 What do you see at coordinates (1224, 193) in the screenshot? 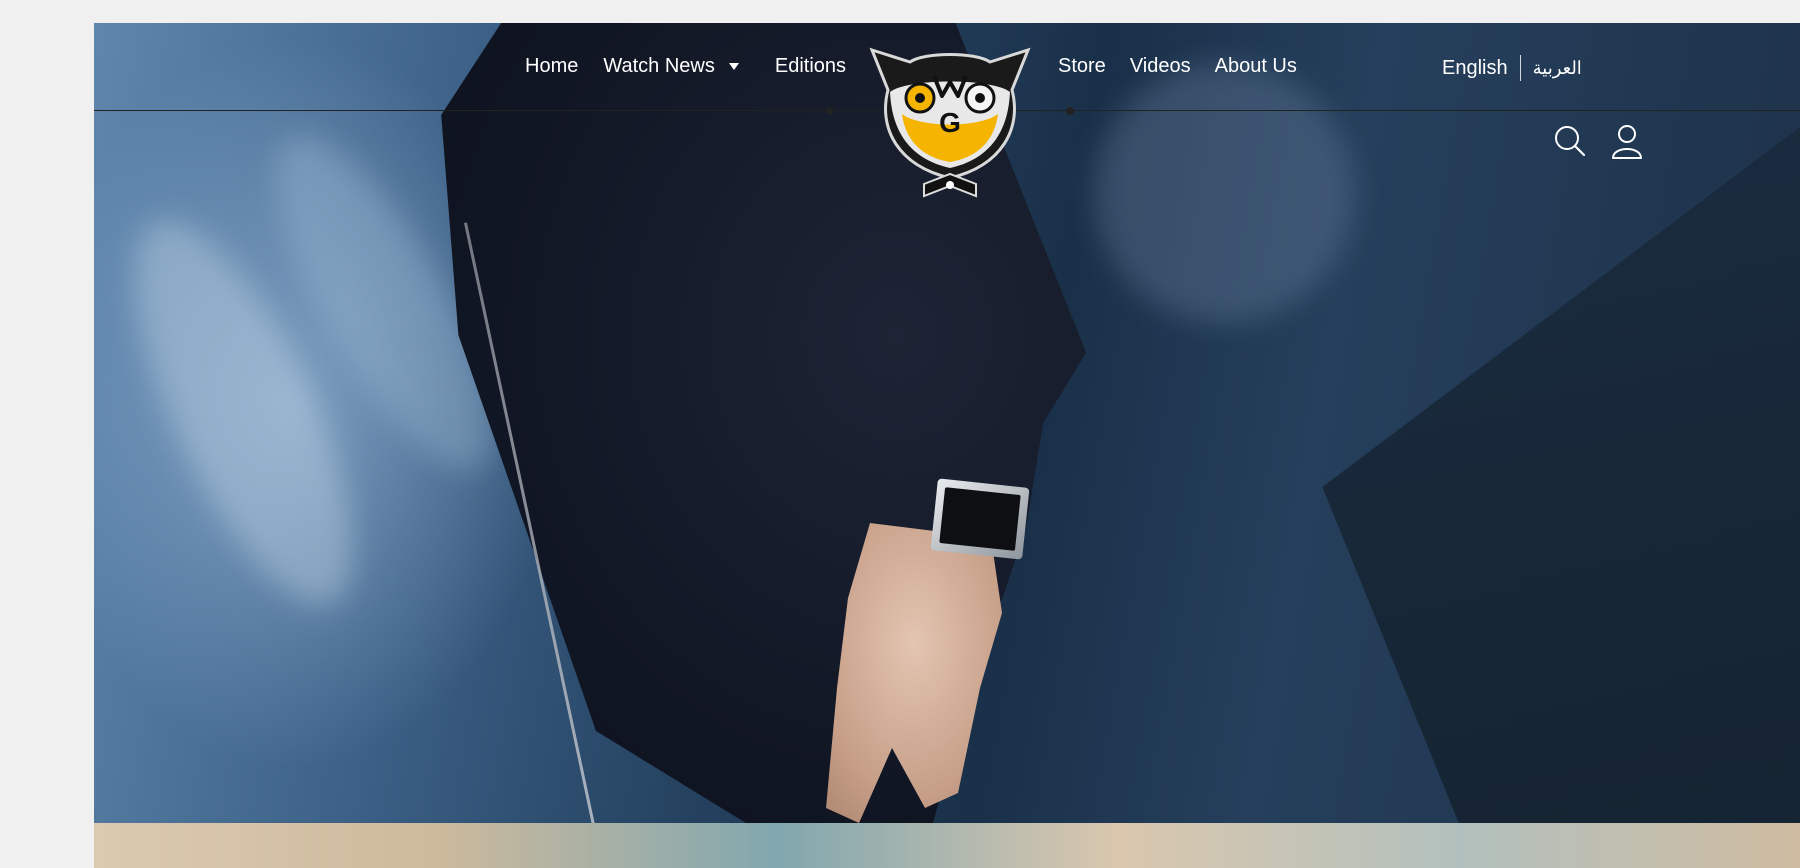
I see `hero-streak` at bounding box center [1224, 193].